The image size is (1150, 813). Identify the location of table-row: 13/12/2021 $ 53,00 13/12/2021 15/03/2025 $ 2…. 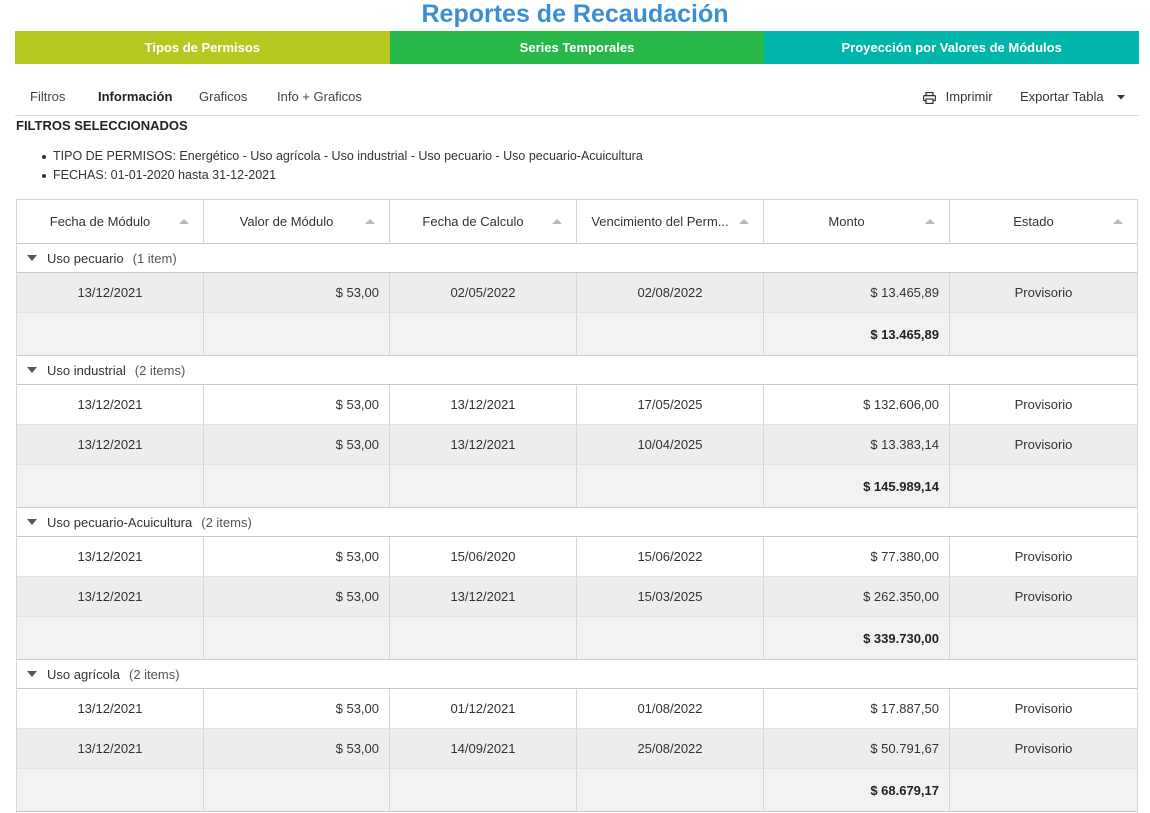
(577, 597).